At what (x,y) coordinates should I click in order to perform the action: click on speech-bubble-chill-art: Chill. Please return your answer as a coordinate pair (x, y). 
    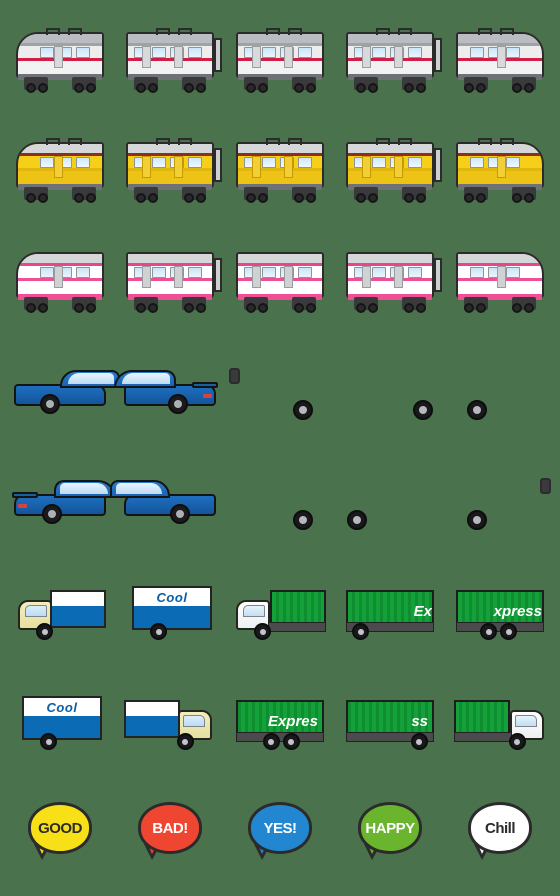
    Looking at the image, I should click on (500, 830).